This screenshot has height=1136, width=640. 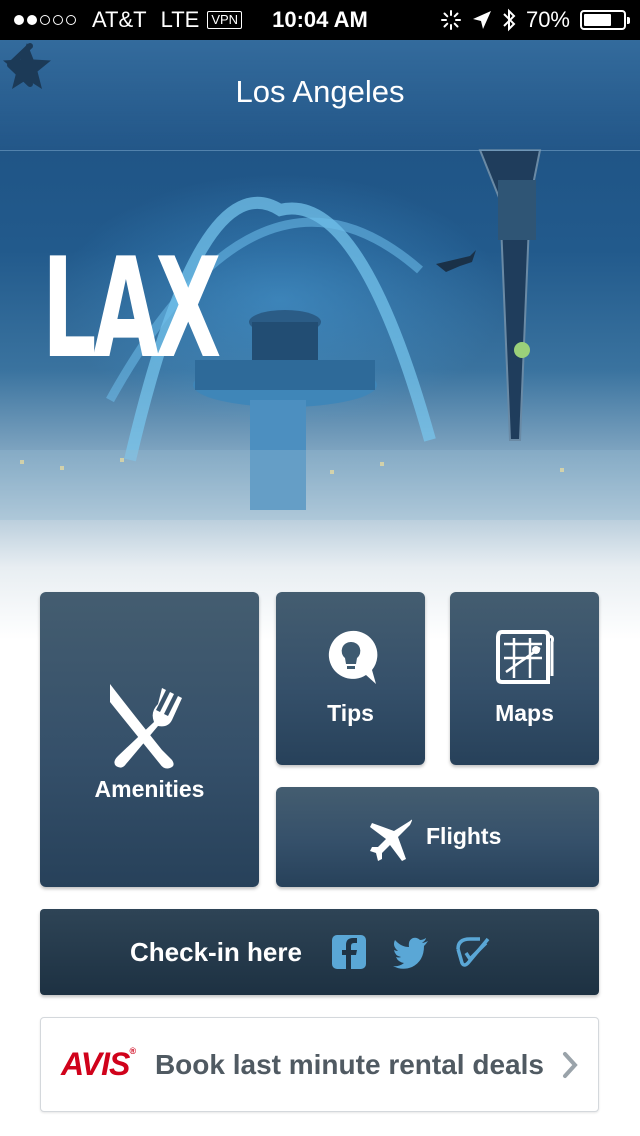 What do you see at coordinates (570, 1065) in the screenshot?
I see `chevron-right-icon` at bounding box center [570, 1065].